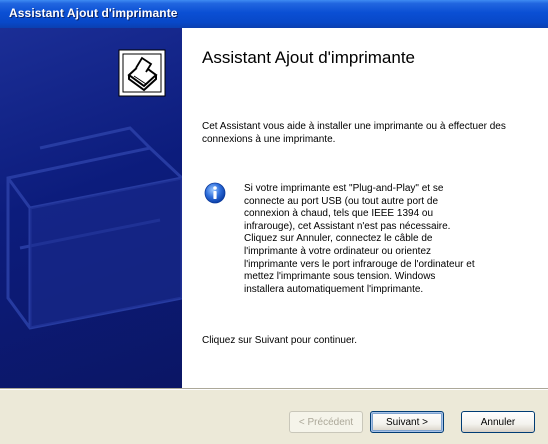  I want to click on cancel-button: Annuler, so click(498, 422).